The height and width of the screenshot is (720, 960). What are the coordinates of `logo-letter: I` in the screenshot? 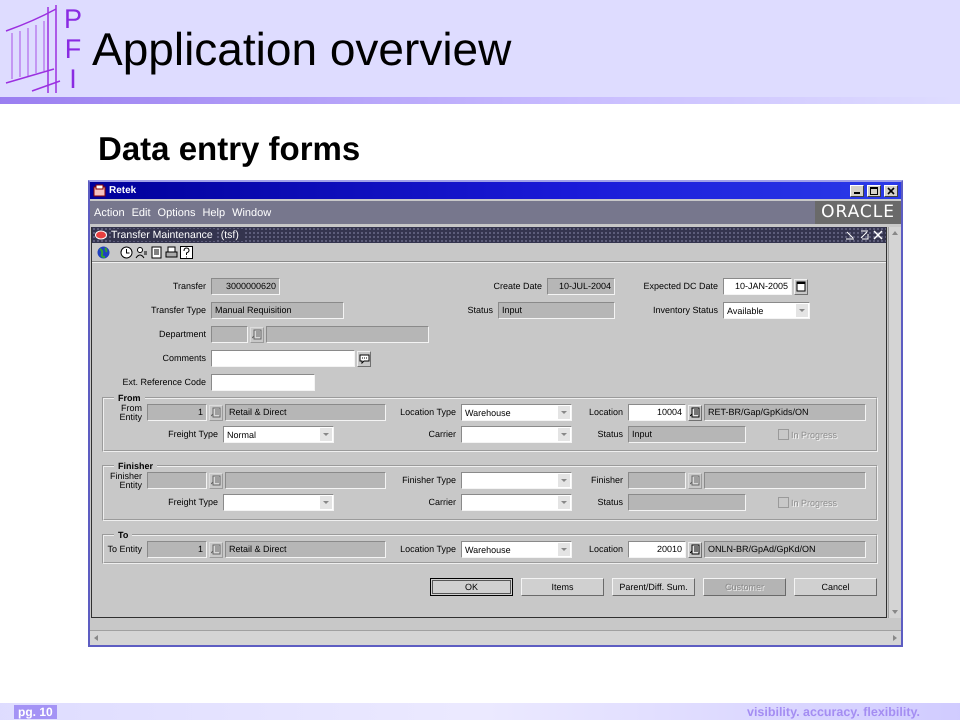 It's located at (73, 79).